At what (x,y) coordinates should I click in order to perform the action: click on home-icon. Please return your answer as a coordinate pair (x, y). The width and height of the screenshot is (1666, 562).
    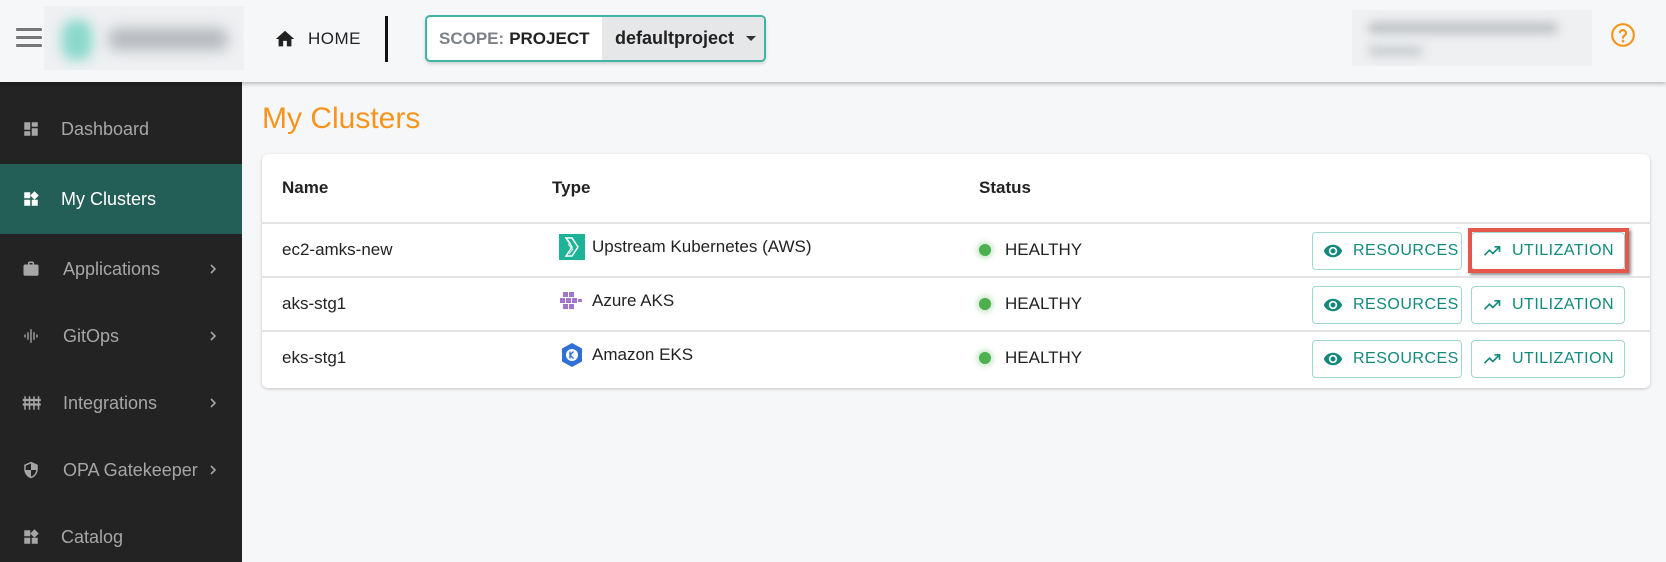
    Looking at the image, I should click on (285, 38).